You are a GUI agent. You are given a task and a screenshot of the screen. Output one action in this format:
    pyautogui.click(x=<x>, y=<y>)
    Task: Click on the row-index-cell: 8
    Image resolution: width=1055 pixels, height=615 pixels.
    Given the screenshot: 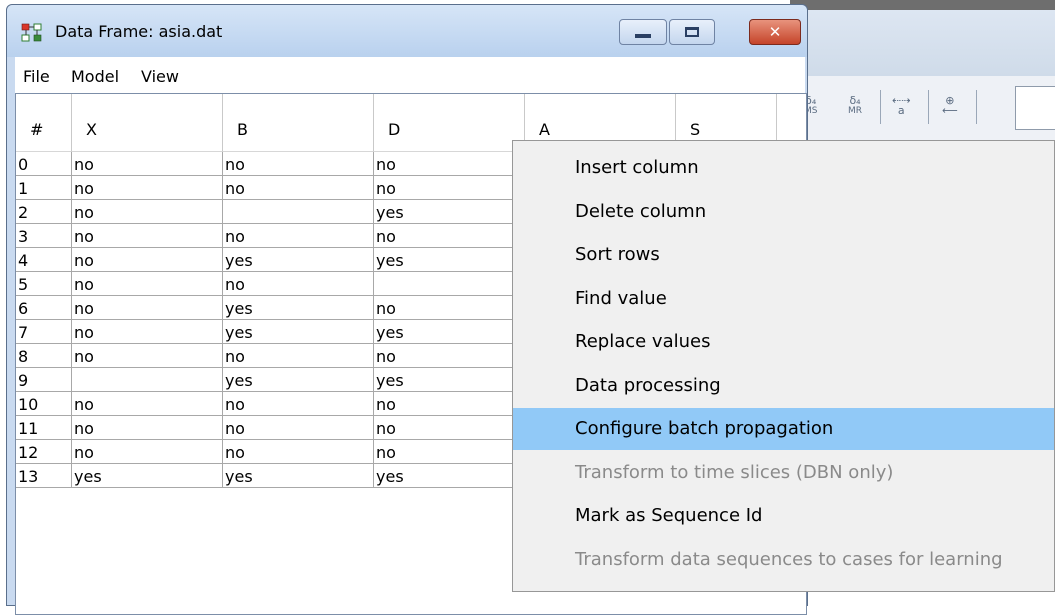 What is the action you would take?
    pyautogui.click(x=44, y=355)
    